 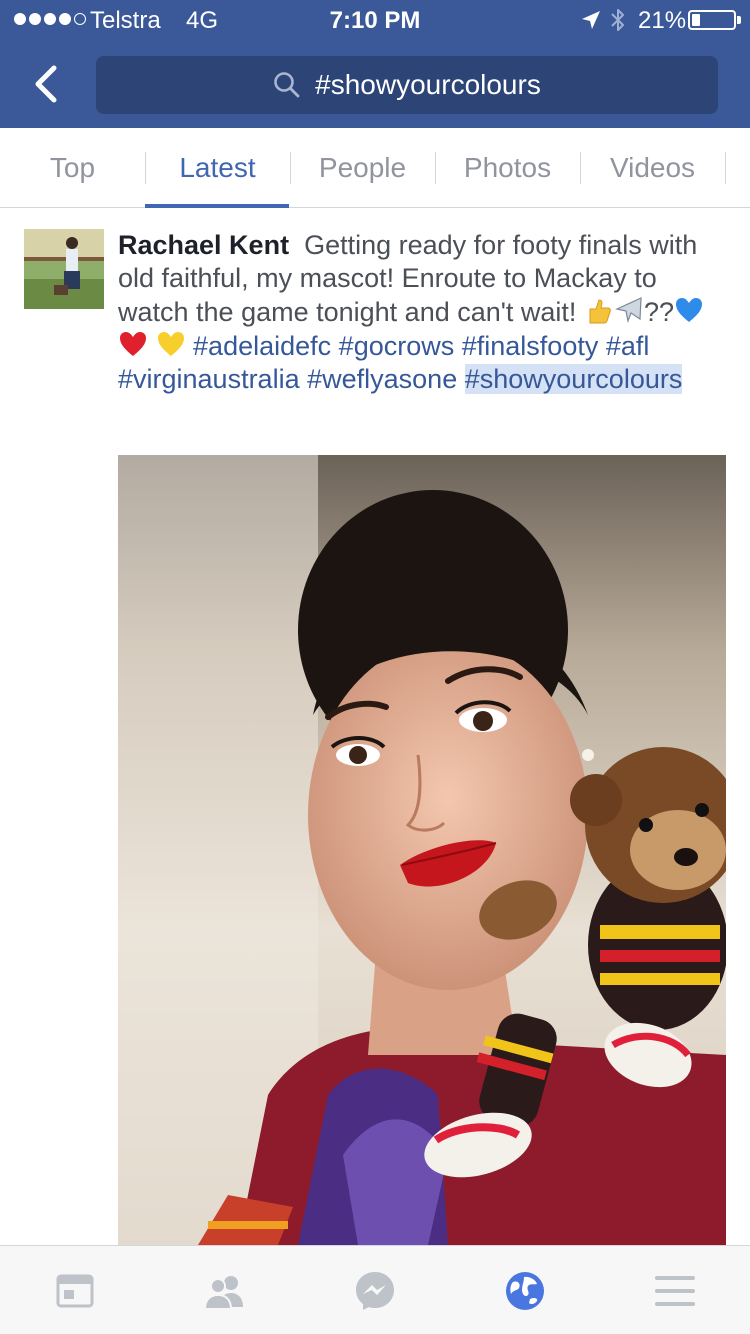 I want to click on red-heart-emoji-icon, so click(x=133, y=344).